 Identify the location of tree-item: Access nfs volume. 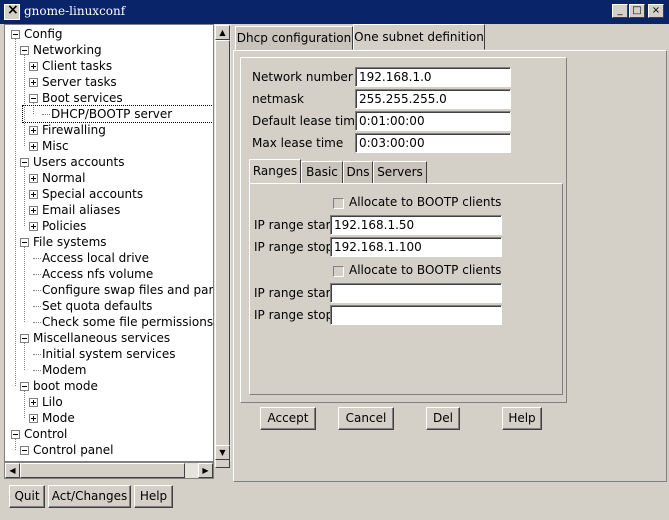
(109, 274).